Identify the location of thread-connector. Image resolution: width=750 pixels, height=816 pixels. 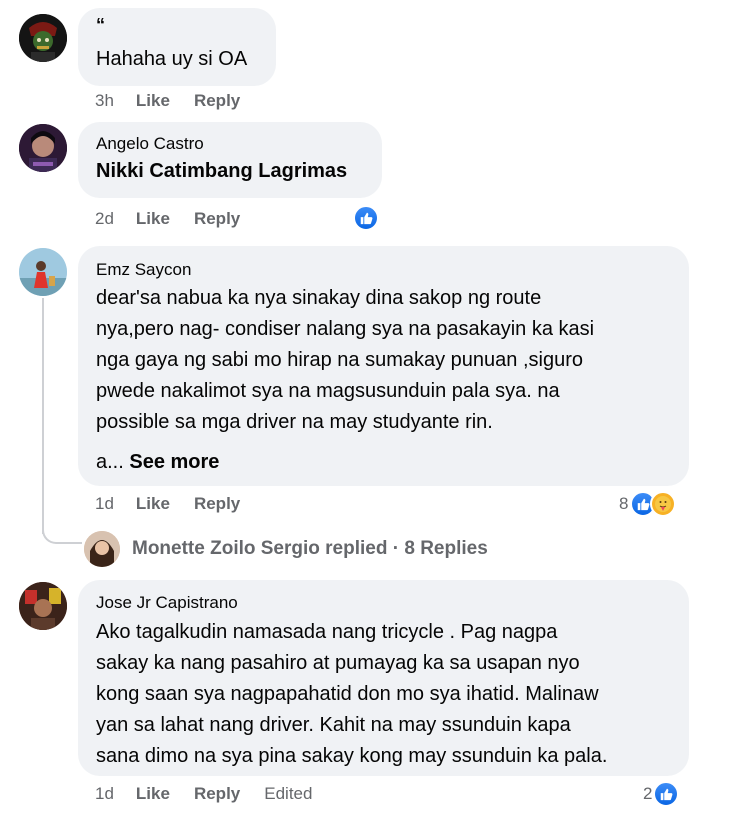
(62, 532).